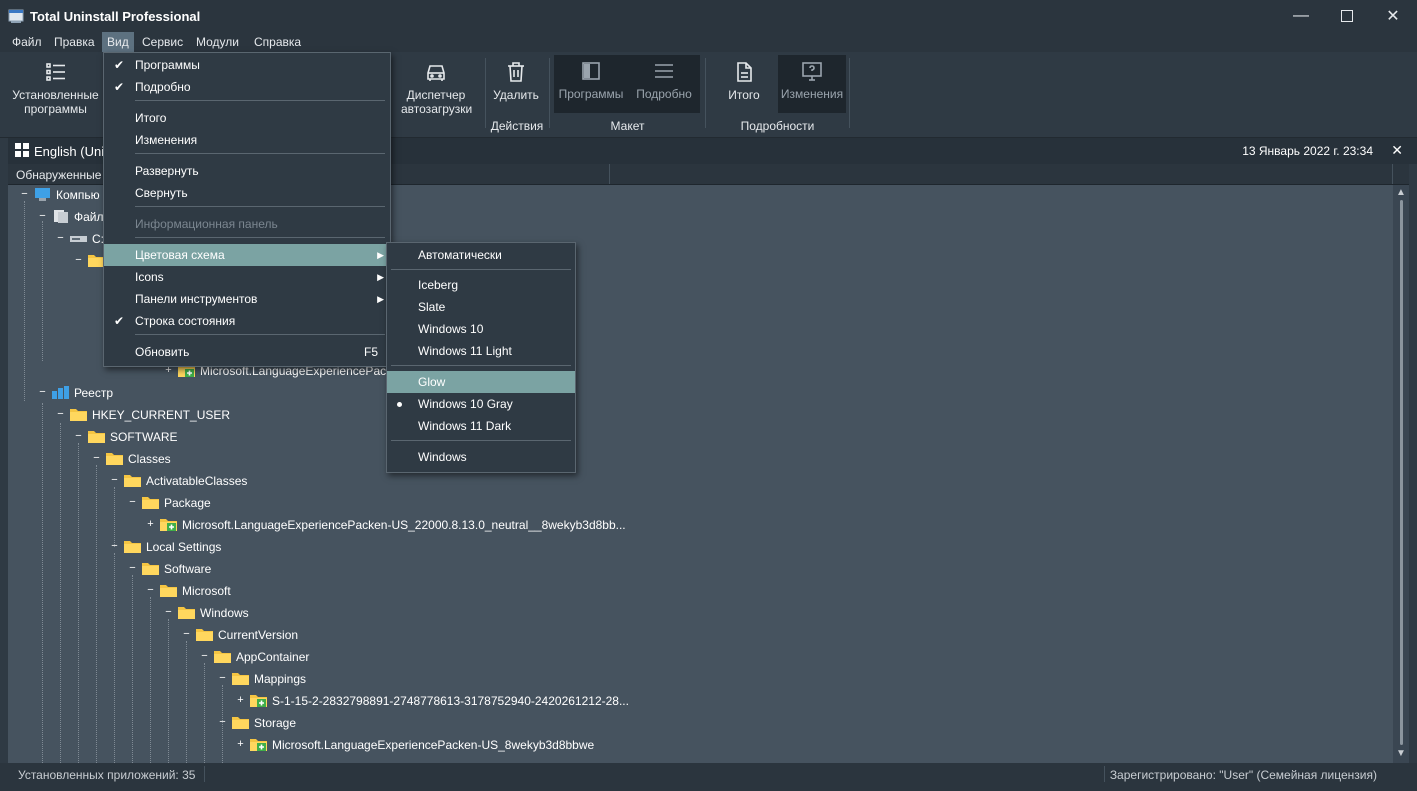 The image size is (1417, 791). Describe the element at coordinates (163, 87) in the screenshot. I see `view-menu-item-label: Подробно` at that location.